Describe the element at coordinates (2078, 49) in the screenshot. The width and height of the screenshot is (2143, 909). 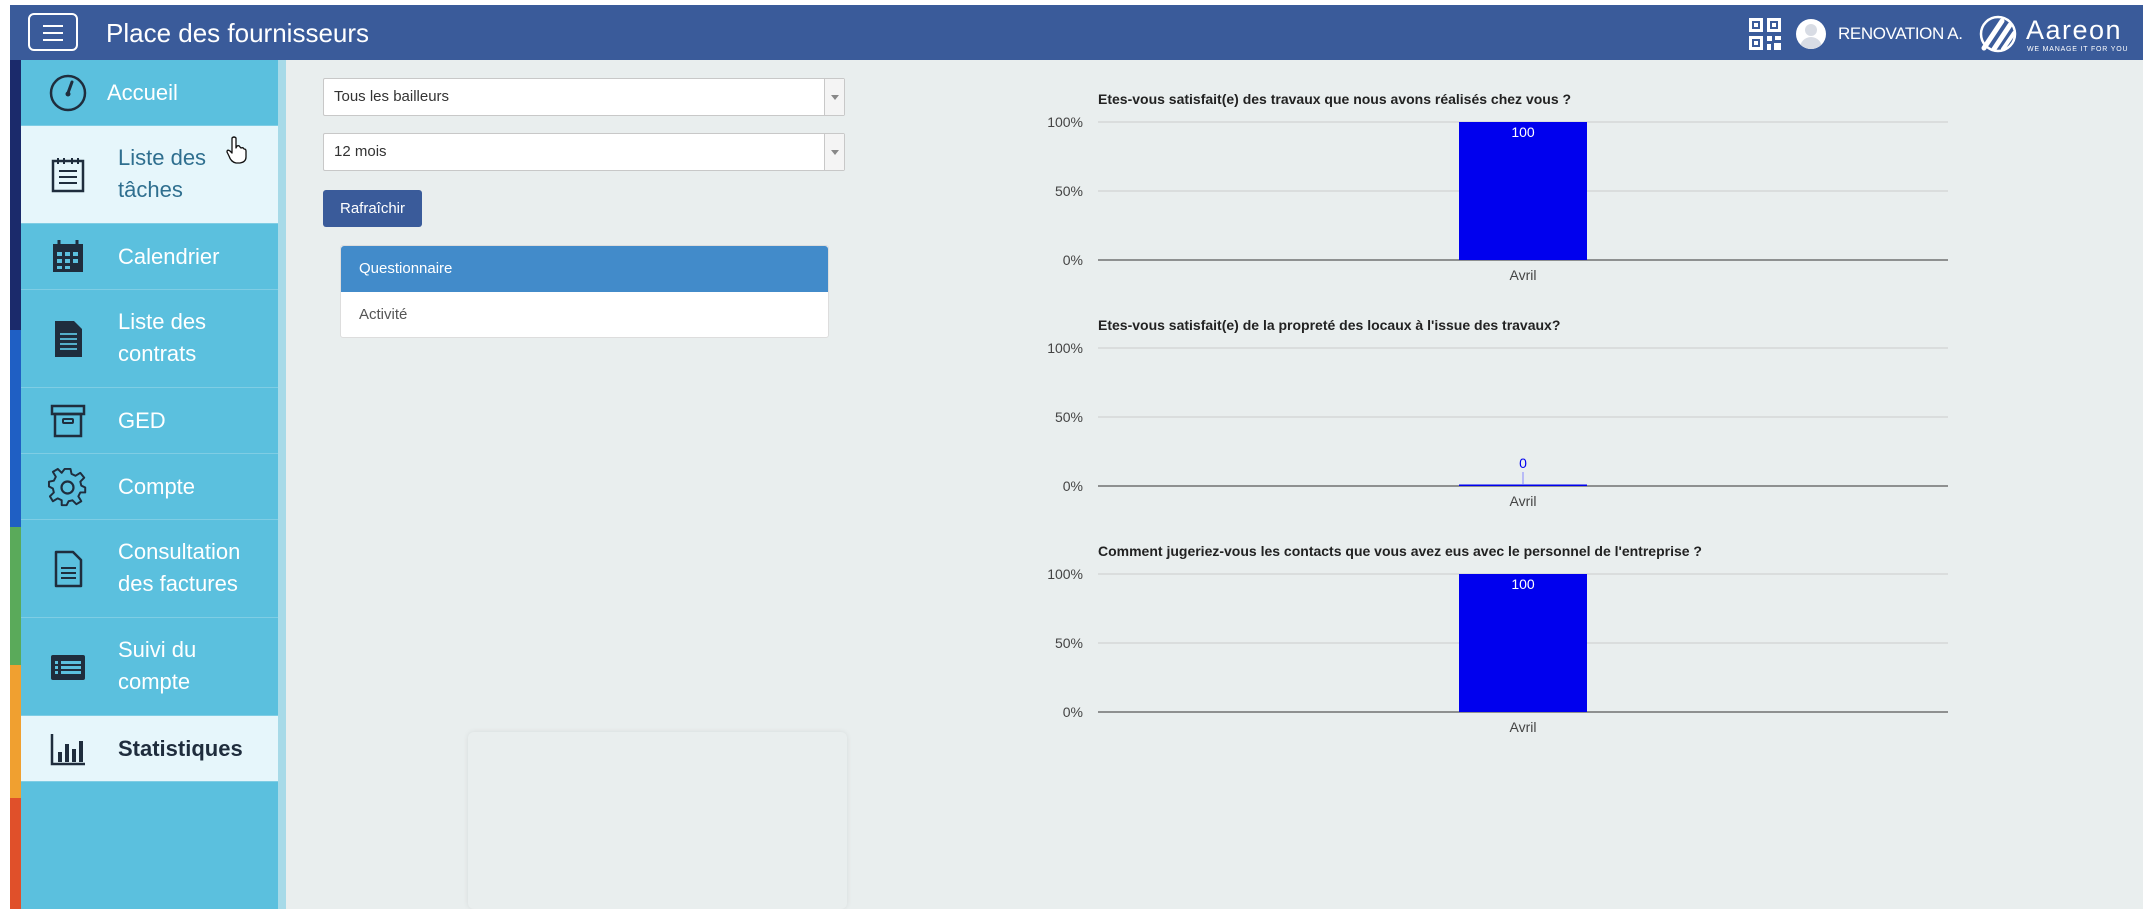
I see `brand-tagline: WE MANAGE IT FOR YOU` at that location.